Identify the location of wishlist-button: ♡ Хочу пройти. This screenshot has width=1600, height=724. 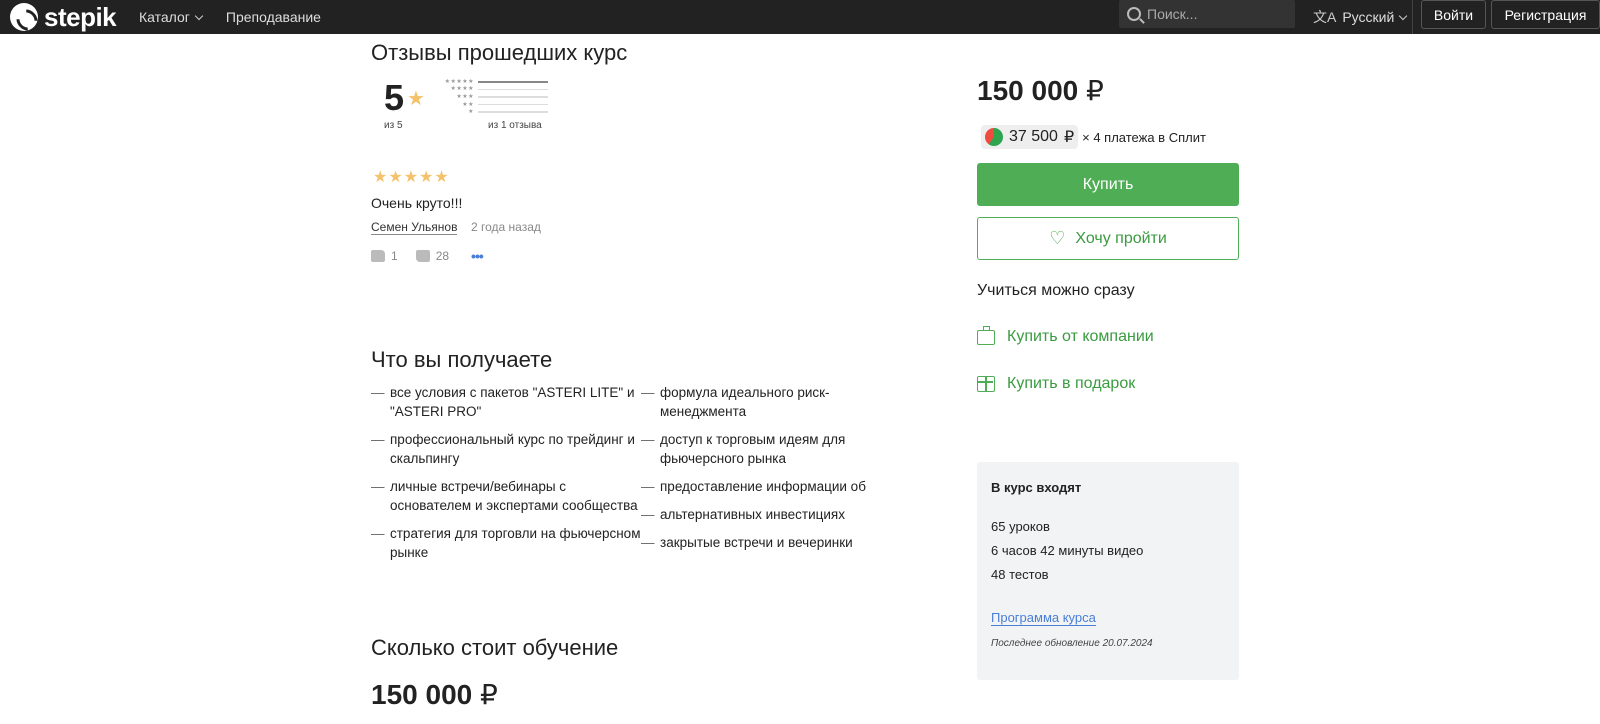
(1108, 238).